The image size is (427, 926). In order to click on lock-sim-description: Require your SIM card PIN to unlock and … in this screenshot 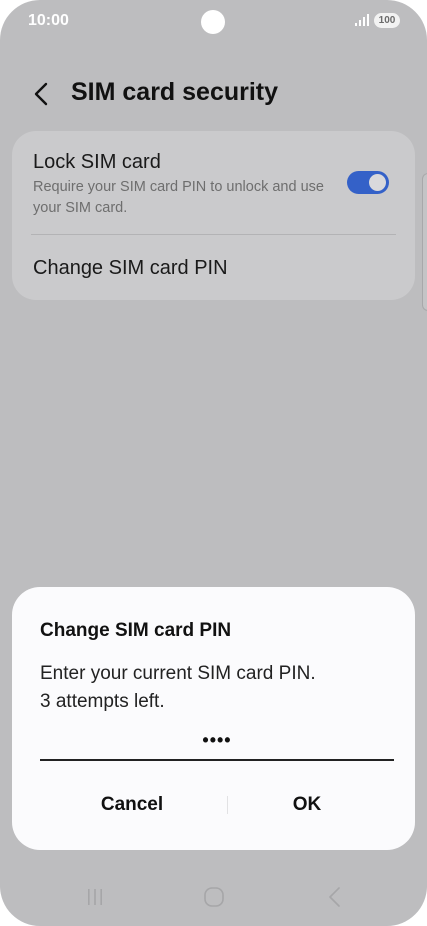, I will do `click(178, 197)`.